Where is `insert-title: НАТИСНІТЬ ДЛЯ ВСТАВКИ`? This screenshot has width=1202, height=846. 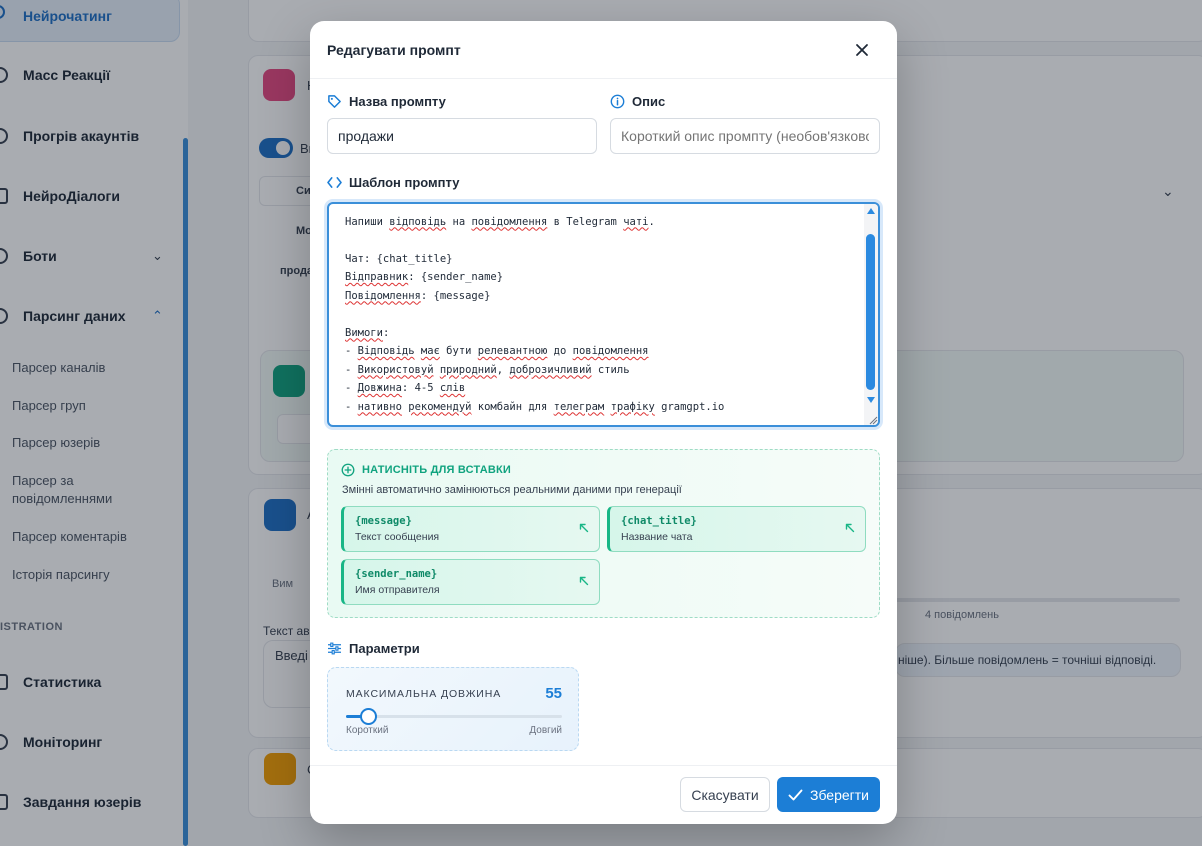 insert-title: НАТИСНІТЬ ДЛЯ ВСТАВКИ is located at coordinates (426, 470).